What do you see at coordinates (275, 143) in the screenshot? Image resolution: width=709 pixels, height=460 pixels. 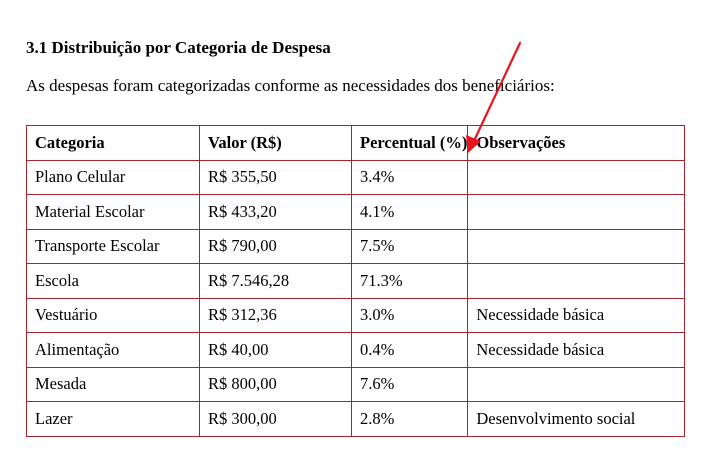 I see `header-valor: Valor (R$)` at bounding box center [275, 143].